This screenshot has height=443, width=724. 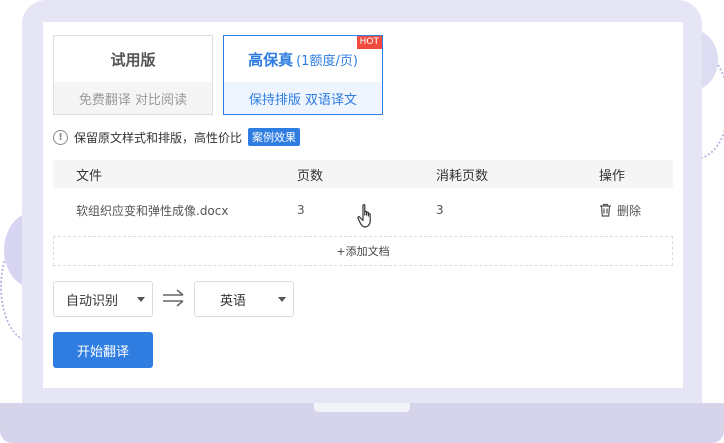 I want to click on mode-hifi-subtitle: 保持排版 双语译文, so click(x=303, y=98).